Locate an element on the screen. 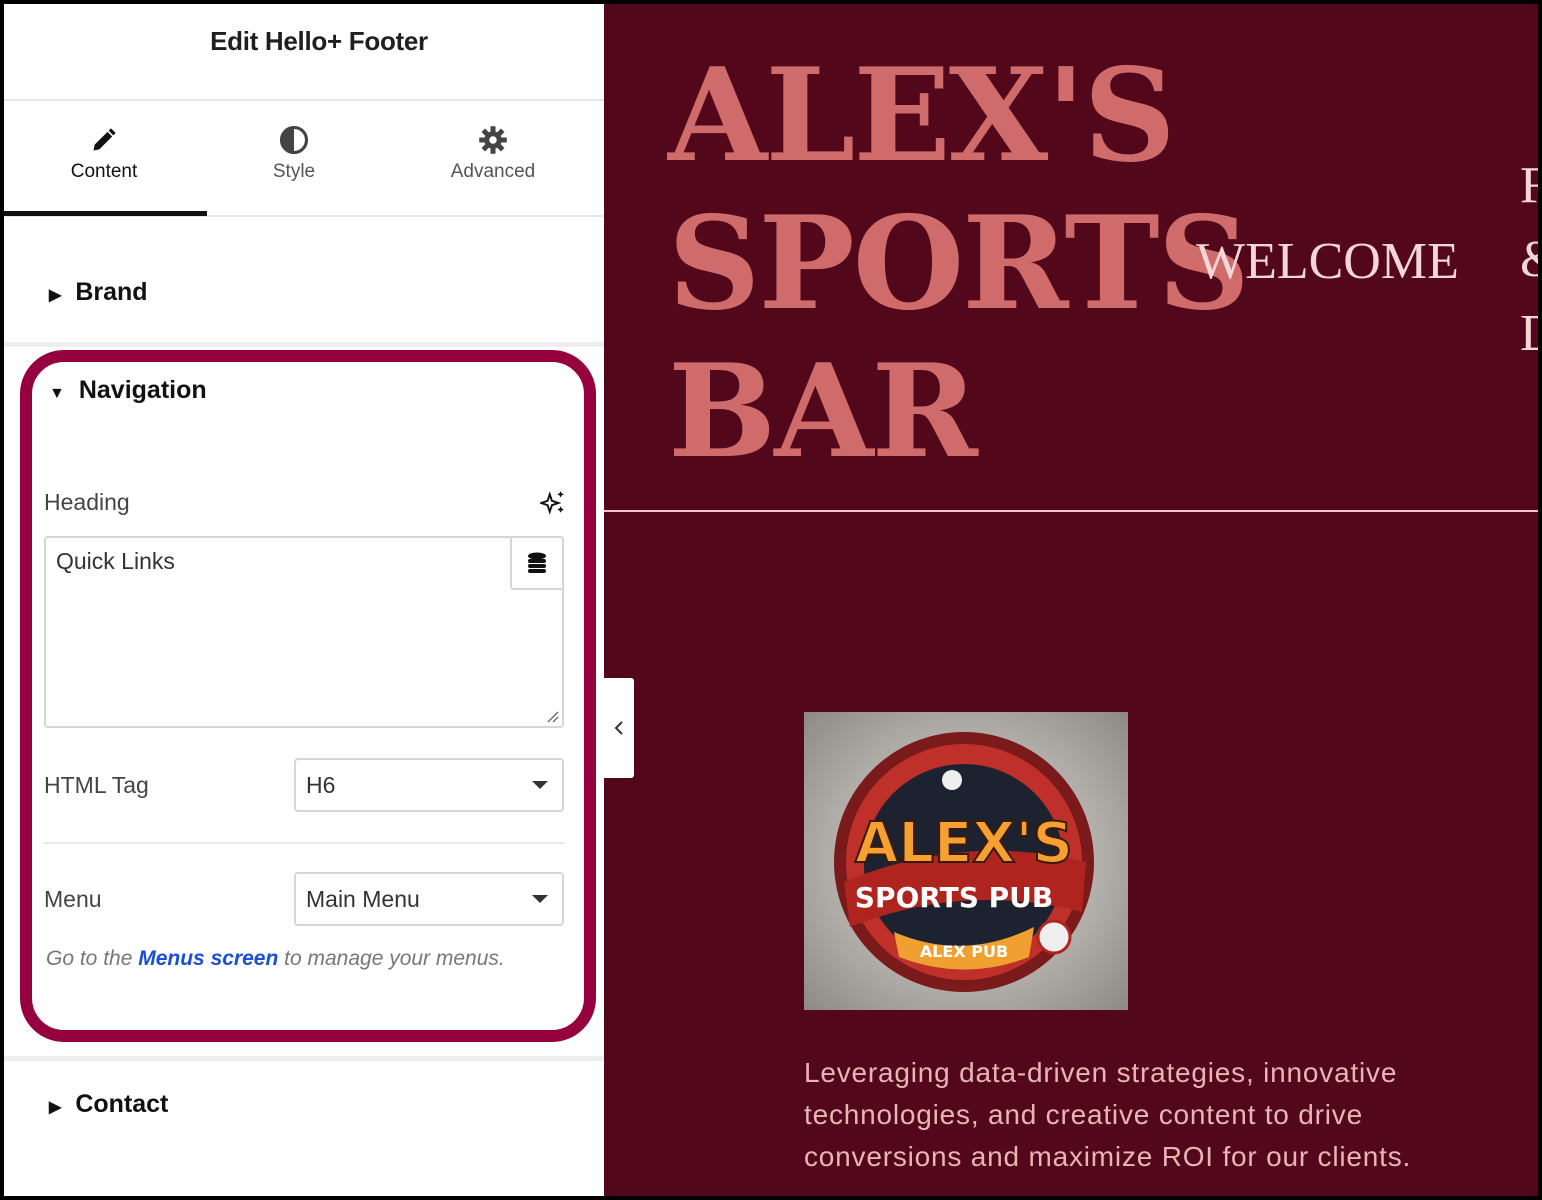  clipped-text: F is located at coordinates (1529, 185).